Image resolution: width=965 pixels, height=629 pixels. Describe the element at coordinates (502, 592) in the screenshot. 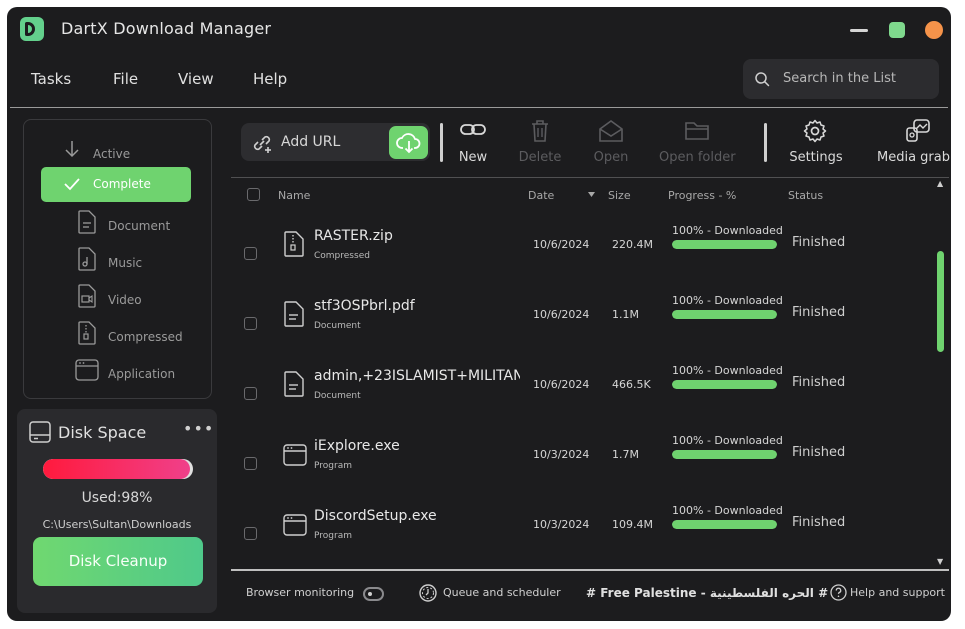

I see `queue-scheduler-link: Queue and scheduler` at that location.